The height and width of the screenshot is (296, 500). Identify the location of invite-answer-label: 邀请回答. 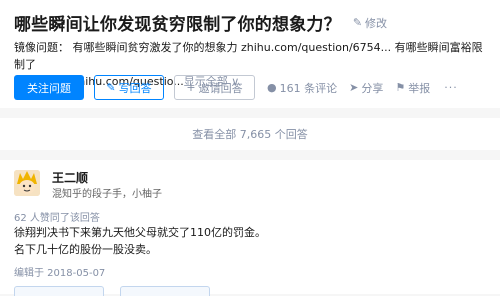
(220, 88).